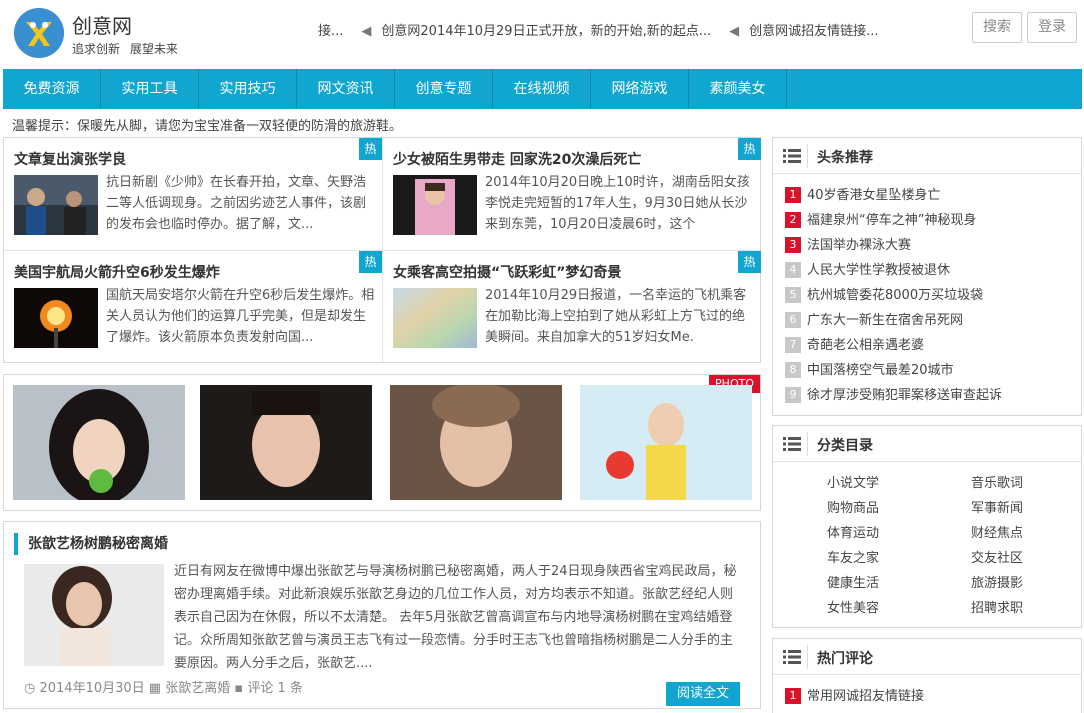 The image size is (1084, 713). What do you see at coordinates (997, 556) in the screenshot?
I see `category-link: 交友社区` at bounding box center [997, 556].